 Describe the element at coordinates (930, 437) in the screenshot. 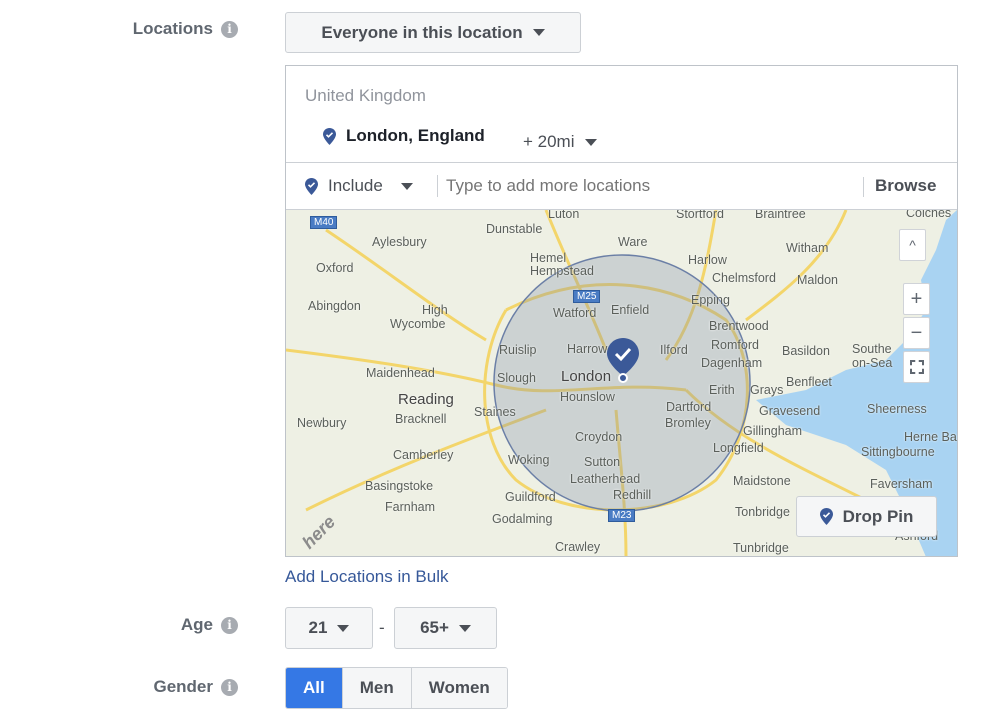

I see `map-town-label: Herne Ba` at that location.